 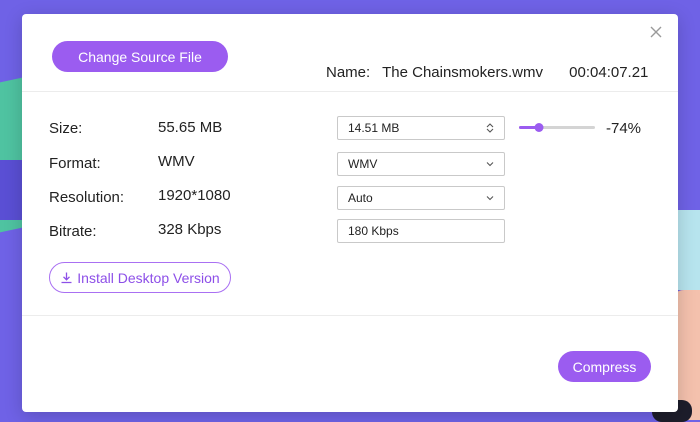 What do you see at coordinates (462, 72) in the screenshot?
I see `file-name: The Chainsmokers.wmv` at bounding box center [462, 72].